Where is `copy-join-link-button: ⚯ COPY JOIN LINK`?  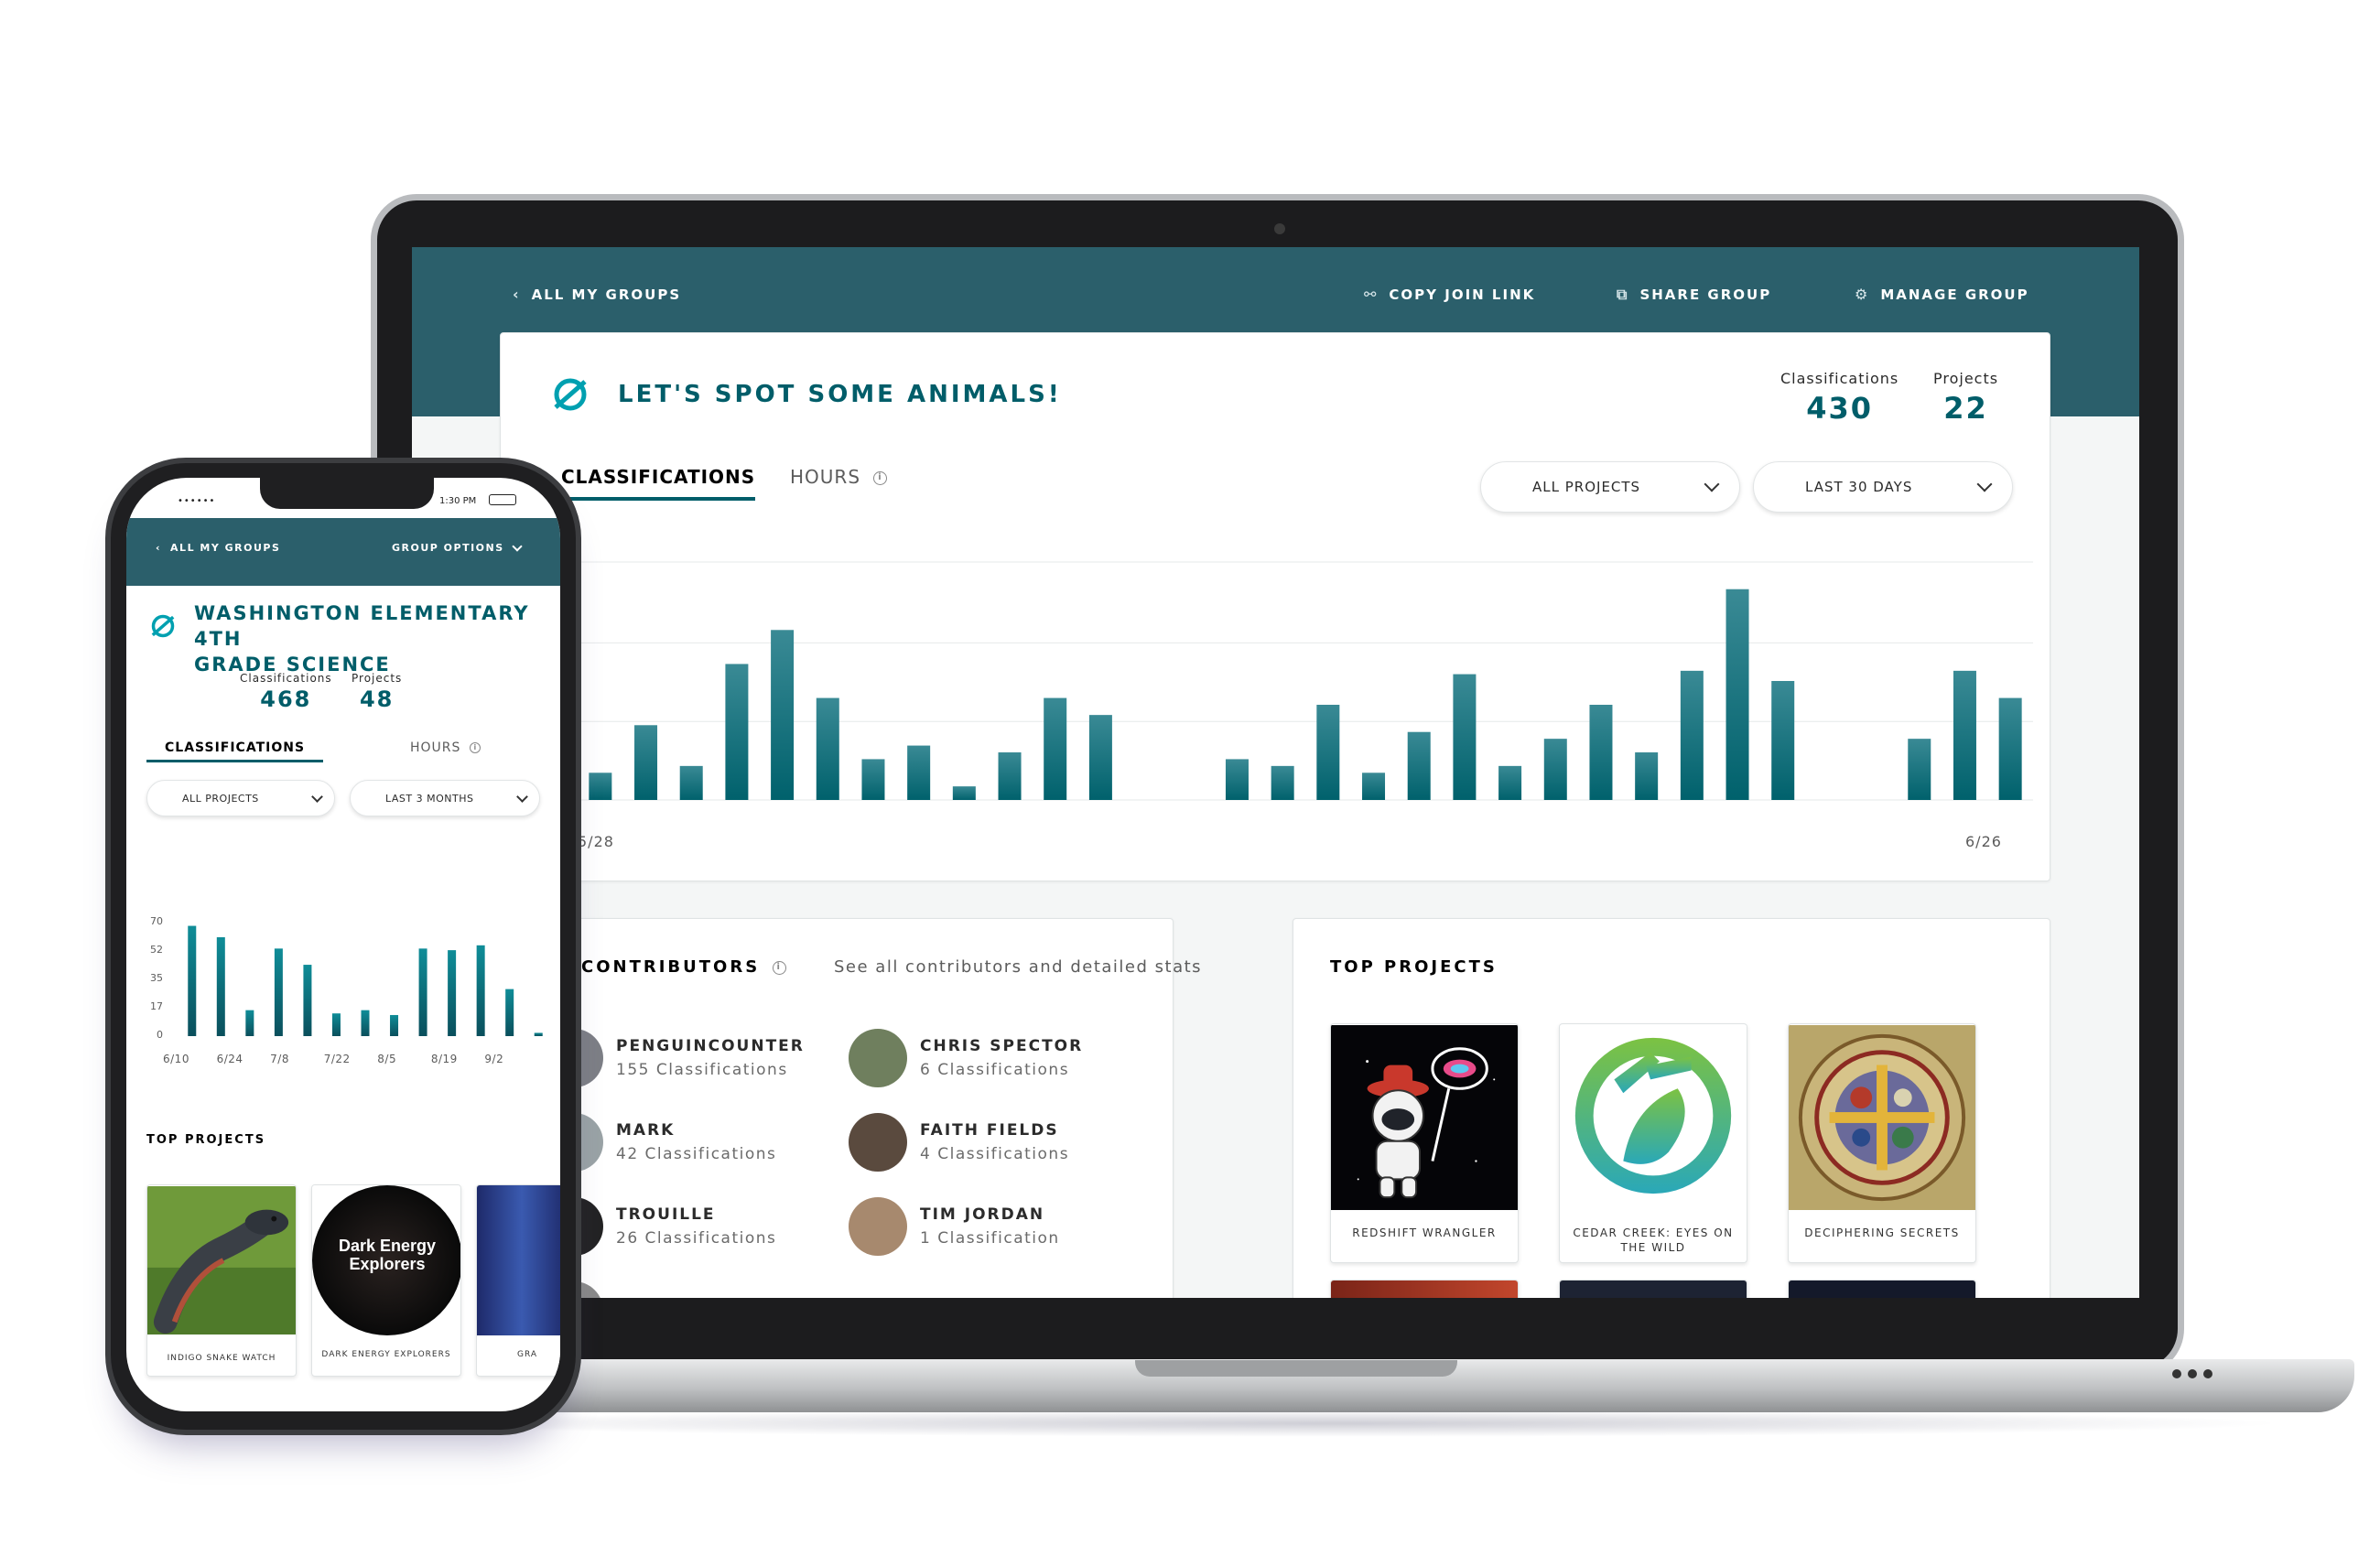 copy-join-link-button: ⚯ COPY JOIN LINK is located at coordinates (1449, 294).